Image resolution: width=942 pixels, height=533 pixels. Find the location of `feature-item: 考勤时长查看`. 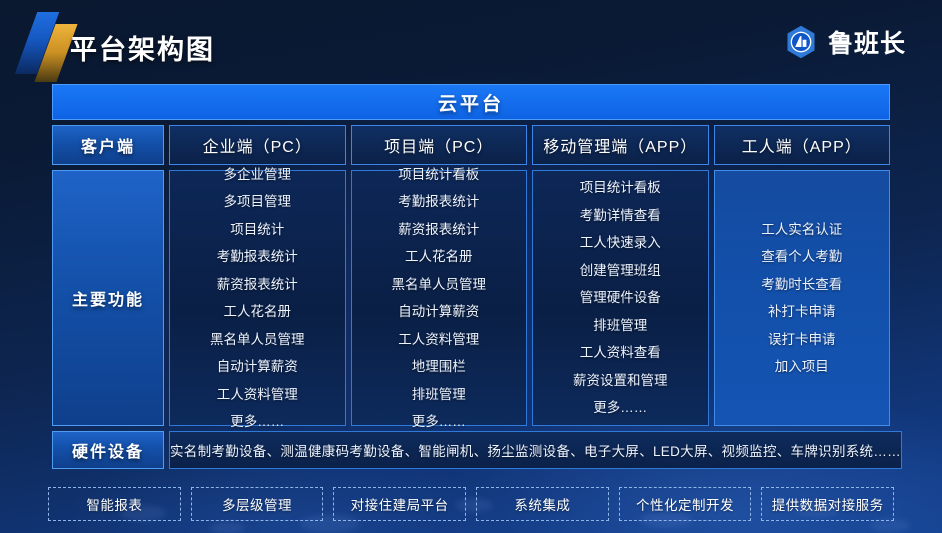

feature-item: 考勤时长查看 is located at coordinates (802, 284).